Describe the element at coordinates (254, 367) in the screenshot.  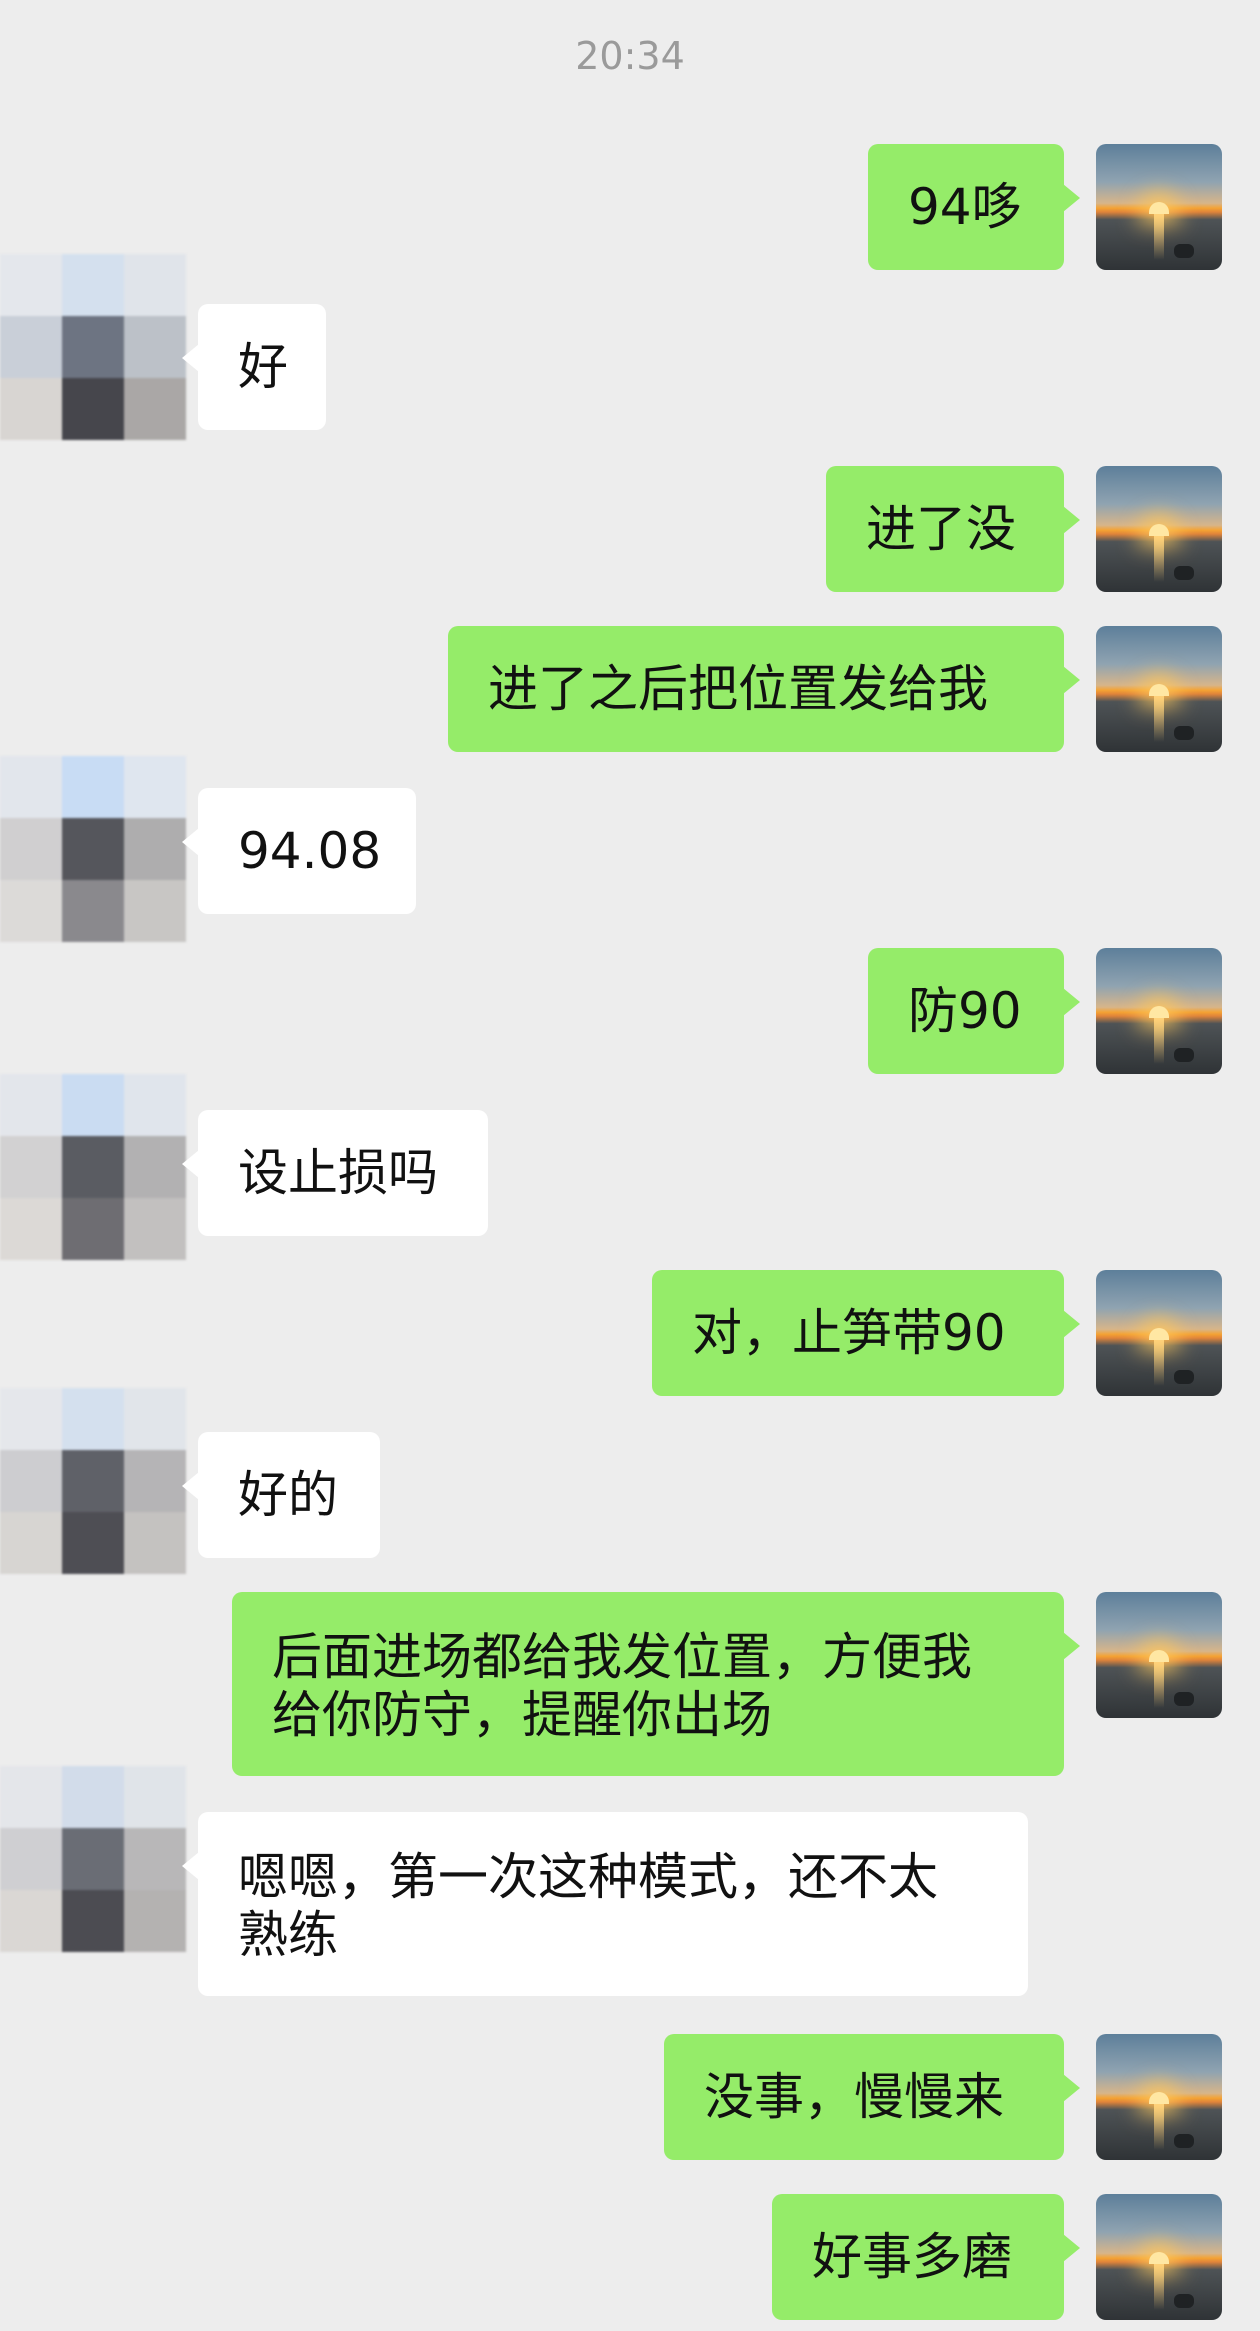
I see `message-bubble-received: 好` at that location.